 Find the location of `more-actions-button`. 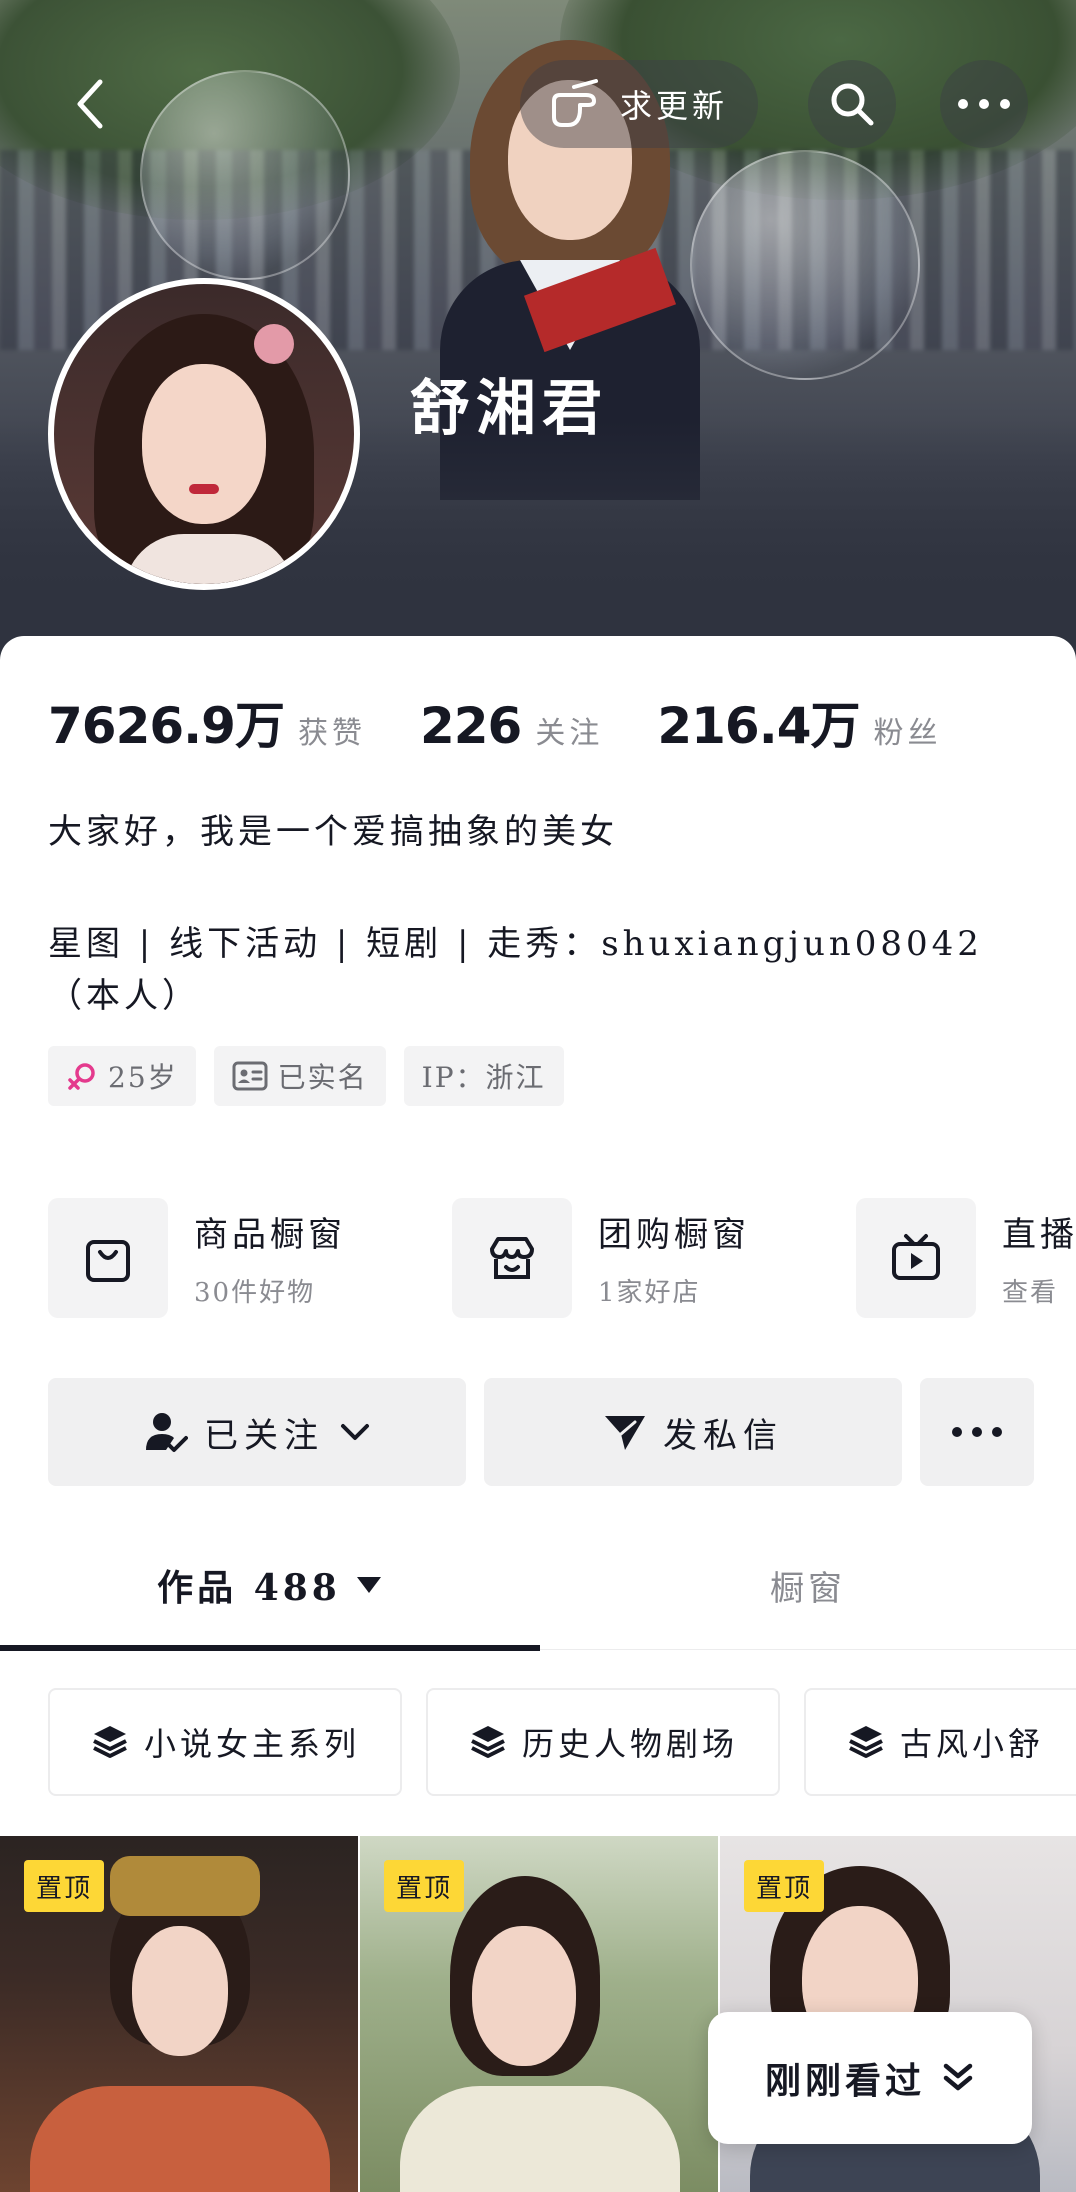

more-actions-button is located at coordinates (977, 1432).